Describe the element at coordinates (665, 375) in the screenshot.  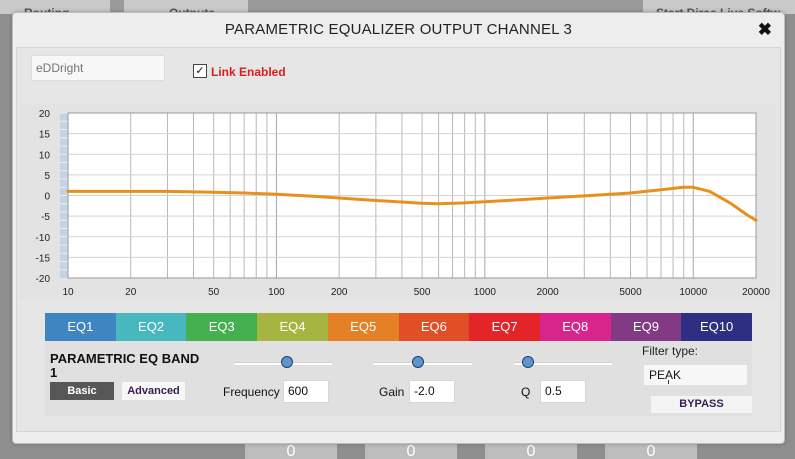
I see `filter-type-value: PEAK` at that location.